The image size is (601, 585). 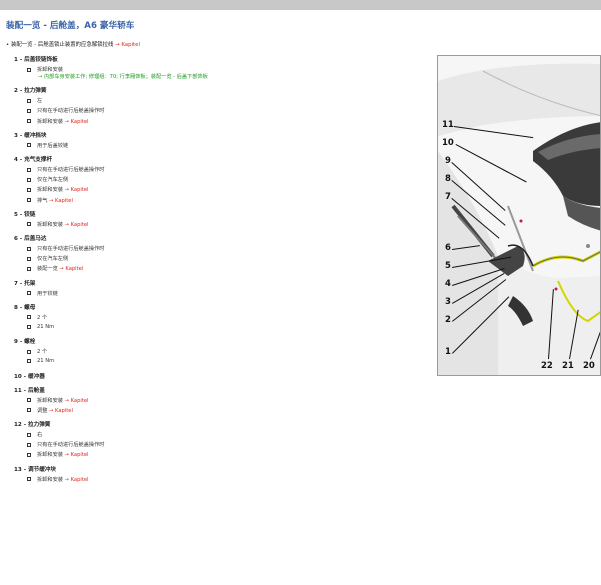 What do you see at coordinates (547, 366) in the screenshot?
I see `label-22: 22` at bounding box center [547, 366].